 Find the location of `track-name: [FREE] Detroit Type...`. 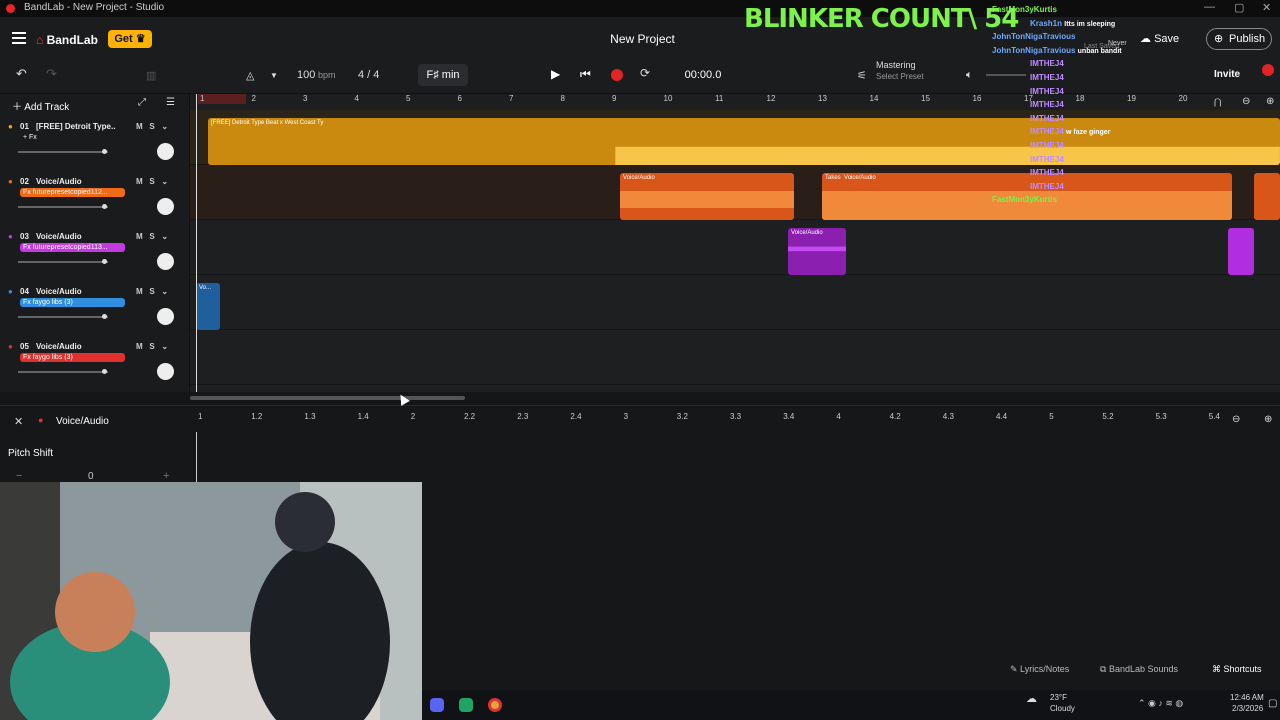

track-name: [FREE] Detroit Type... is located at coordinates (76, 126).